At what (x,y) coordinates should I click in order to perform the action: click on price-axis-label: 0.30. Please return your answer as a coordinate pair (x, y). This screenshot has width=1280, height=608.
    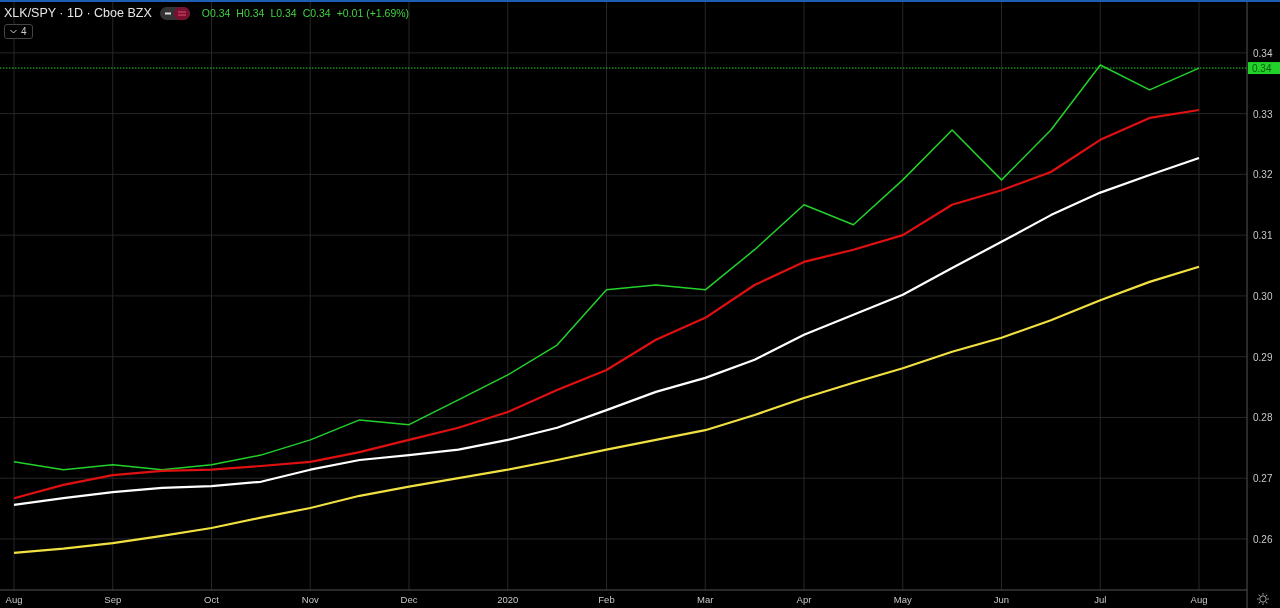
    Looking at the image, I should click on (1263, 296).